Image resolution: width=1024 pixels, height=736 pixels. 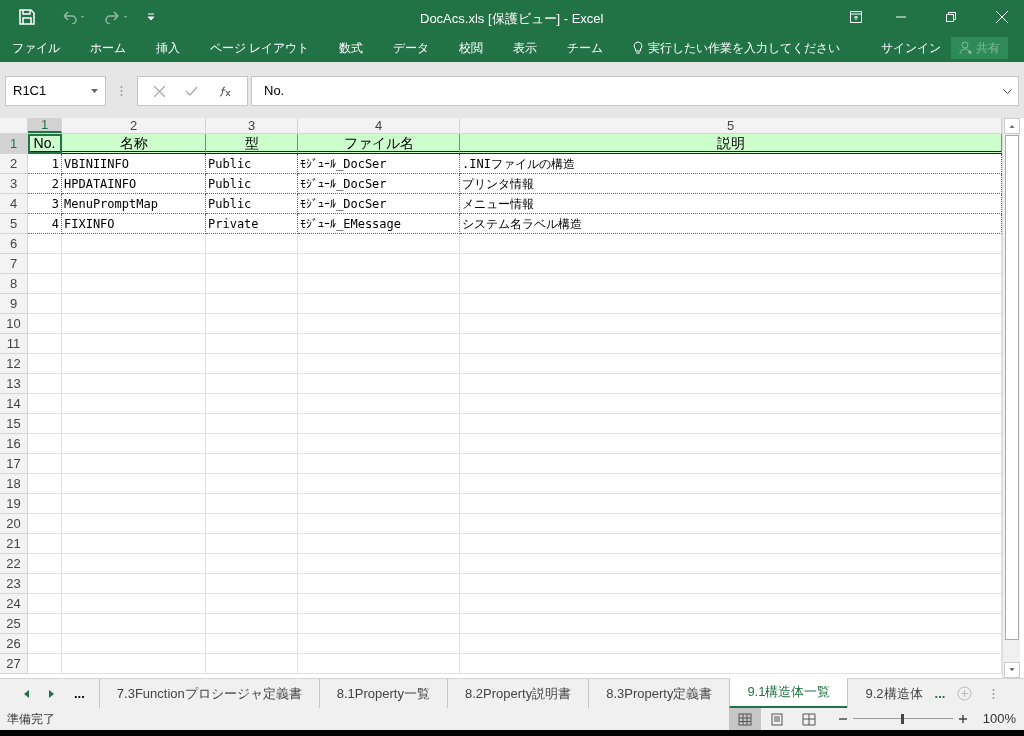 I want to click on row-header: 10, so click(x=14, y=324).